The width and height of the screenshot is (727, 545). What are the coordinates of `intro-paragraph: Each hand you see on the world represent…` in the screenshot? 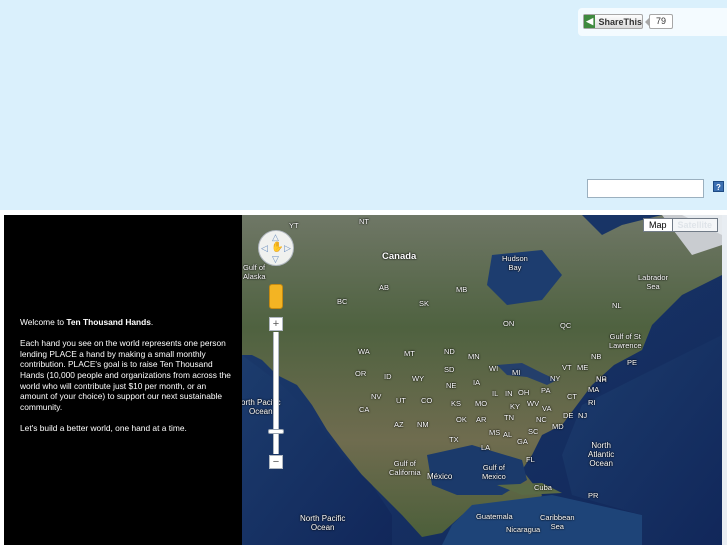 It's located at (125, 375).